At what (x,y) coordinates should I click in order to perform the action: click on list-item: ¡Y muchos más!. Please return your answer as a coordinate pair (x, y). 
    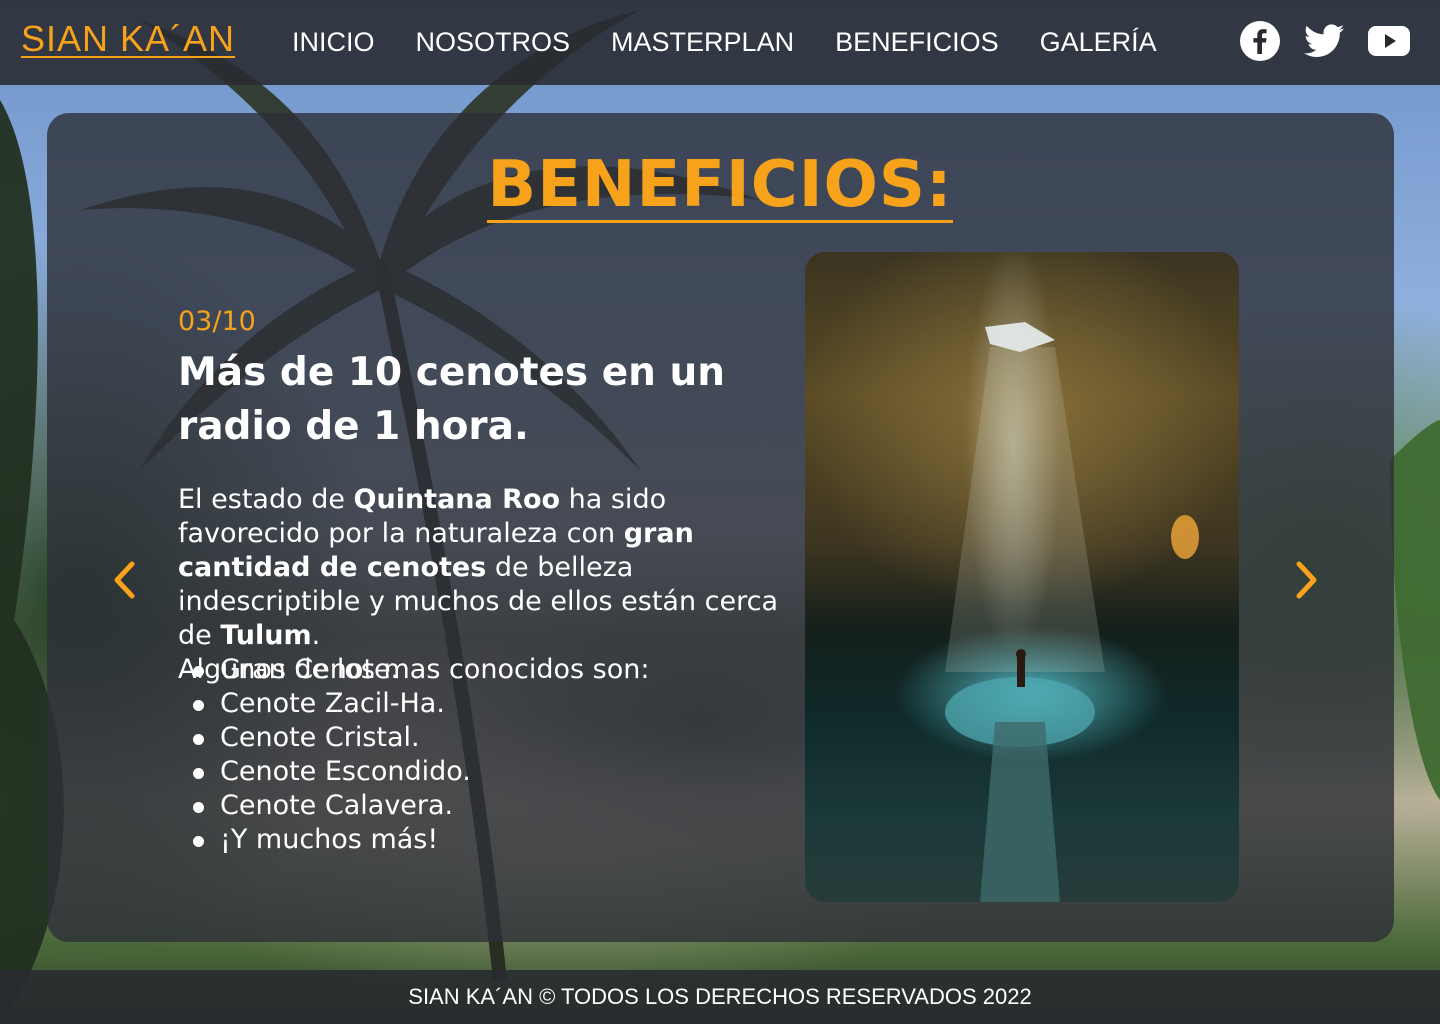
    Looking at the image, I should click on (331, 840).